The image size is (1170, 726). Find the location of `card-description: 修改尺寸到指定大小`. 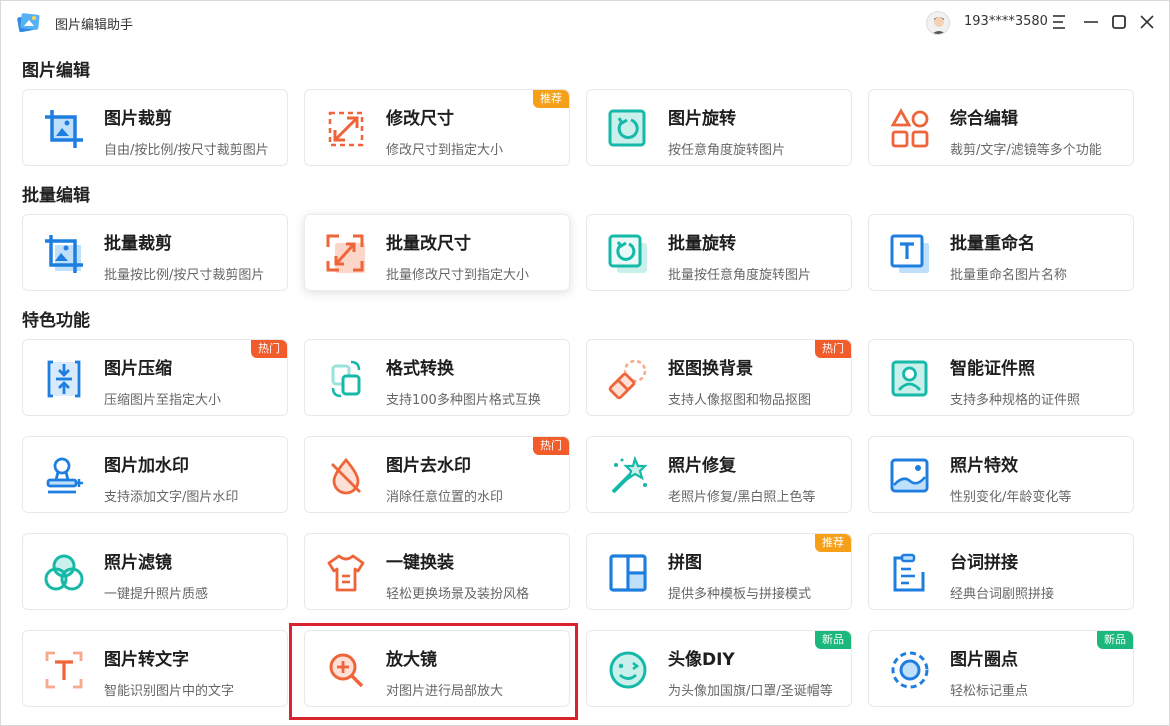

card-description: 修改尺寸到指定大小 is located at coordinates (445, 150).